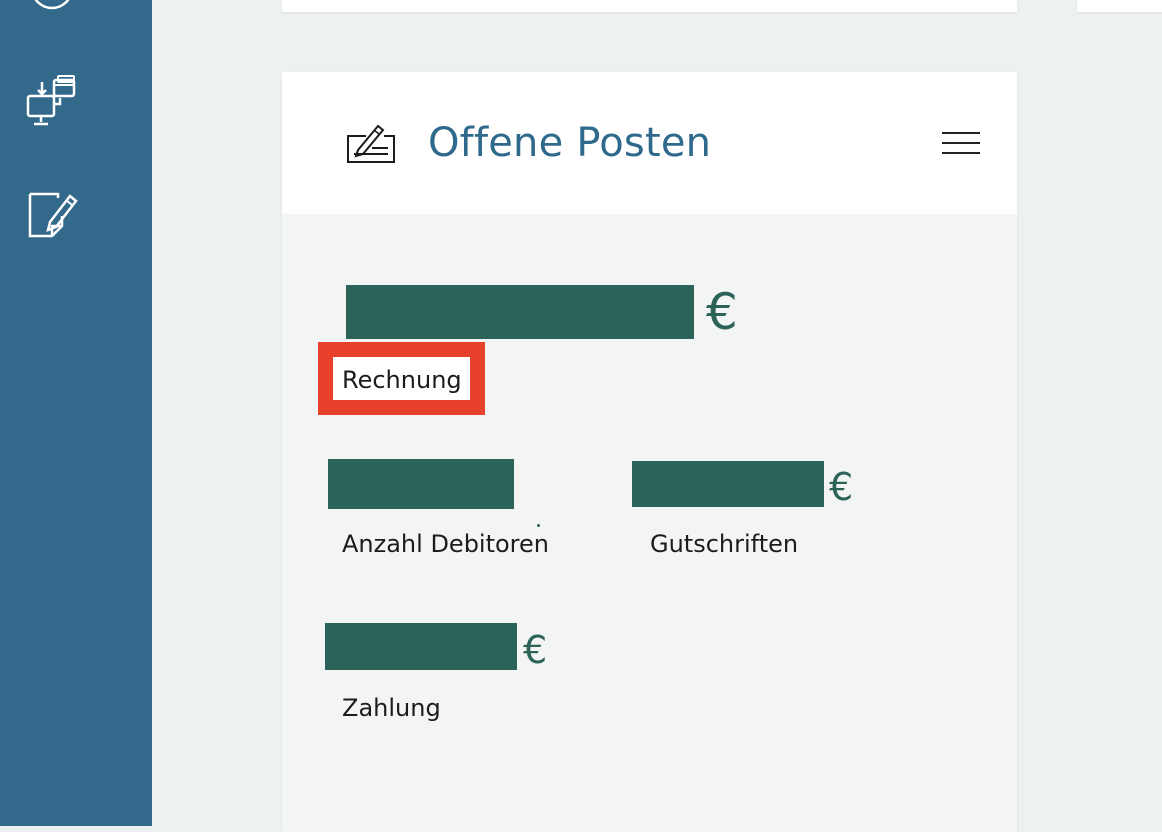 The height and width of the screenshot is (832, 1162). What do you see at coordinates (421, 646) in the screenshot?
I see `zahlung-value-redacted` at bounding box center [421, 646].